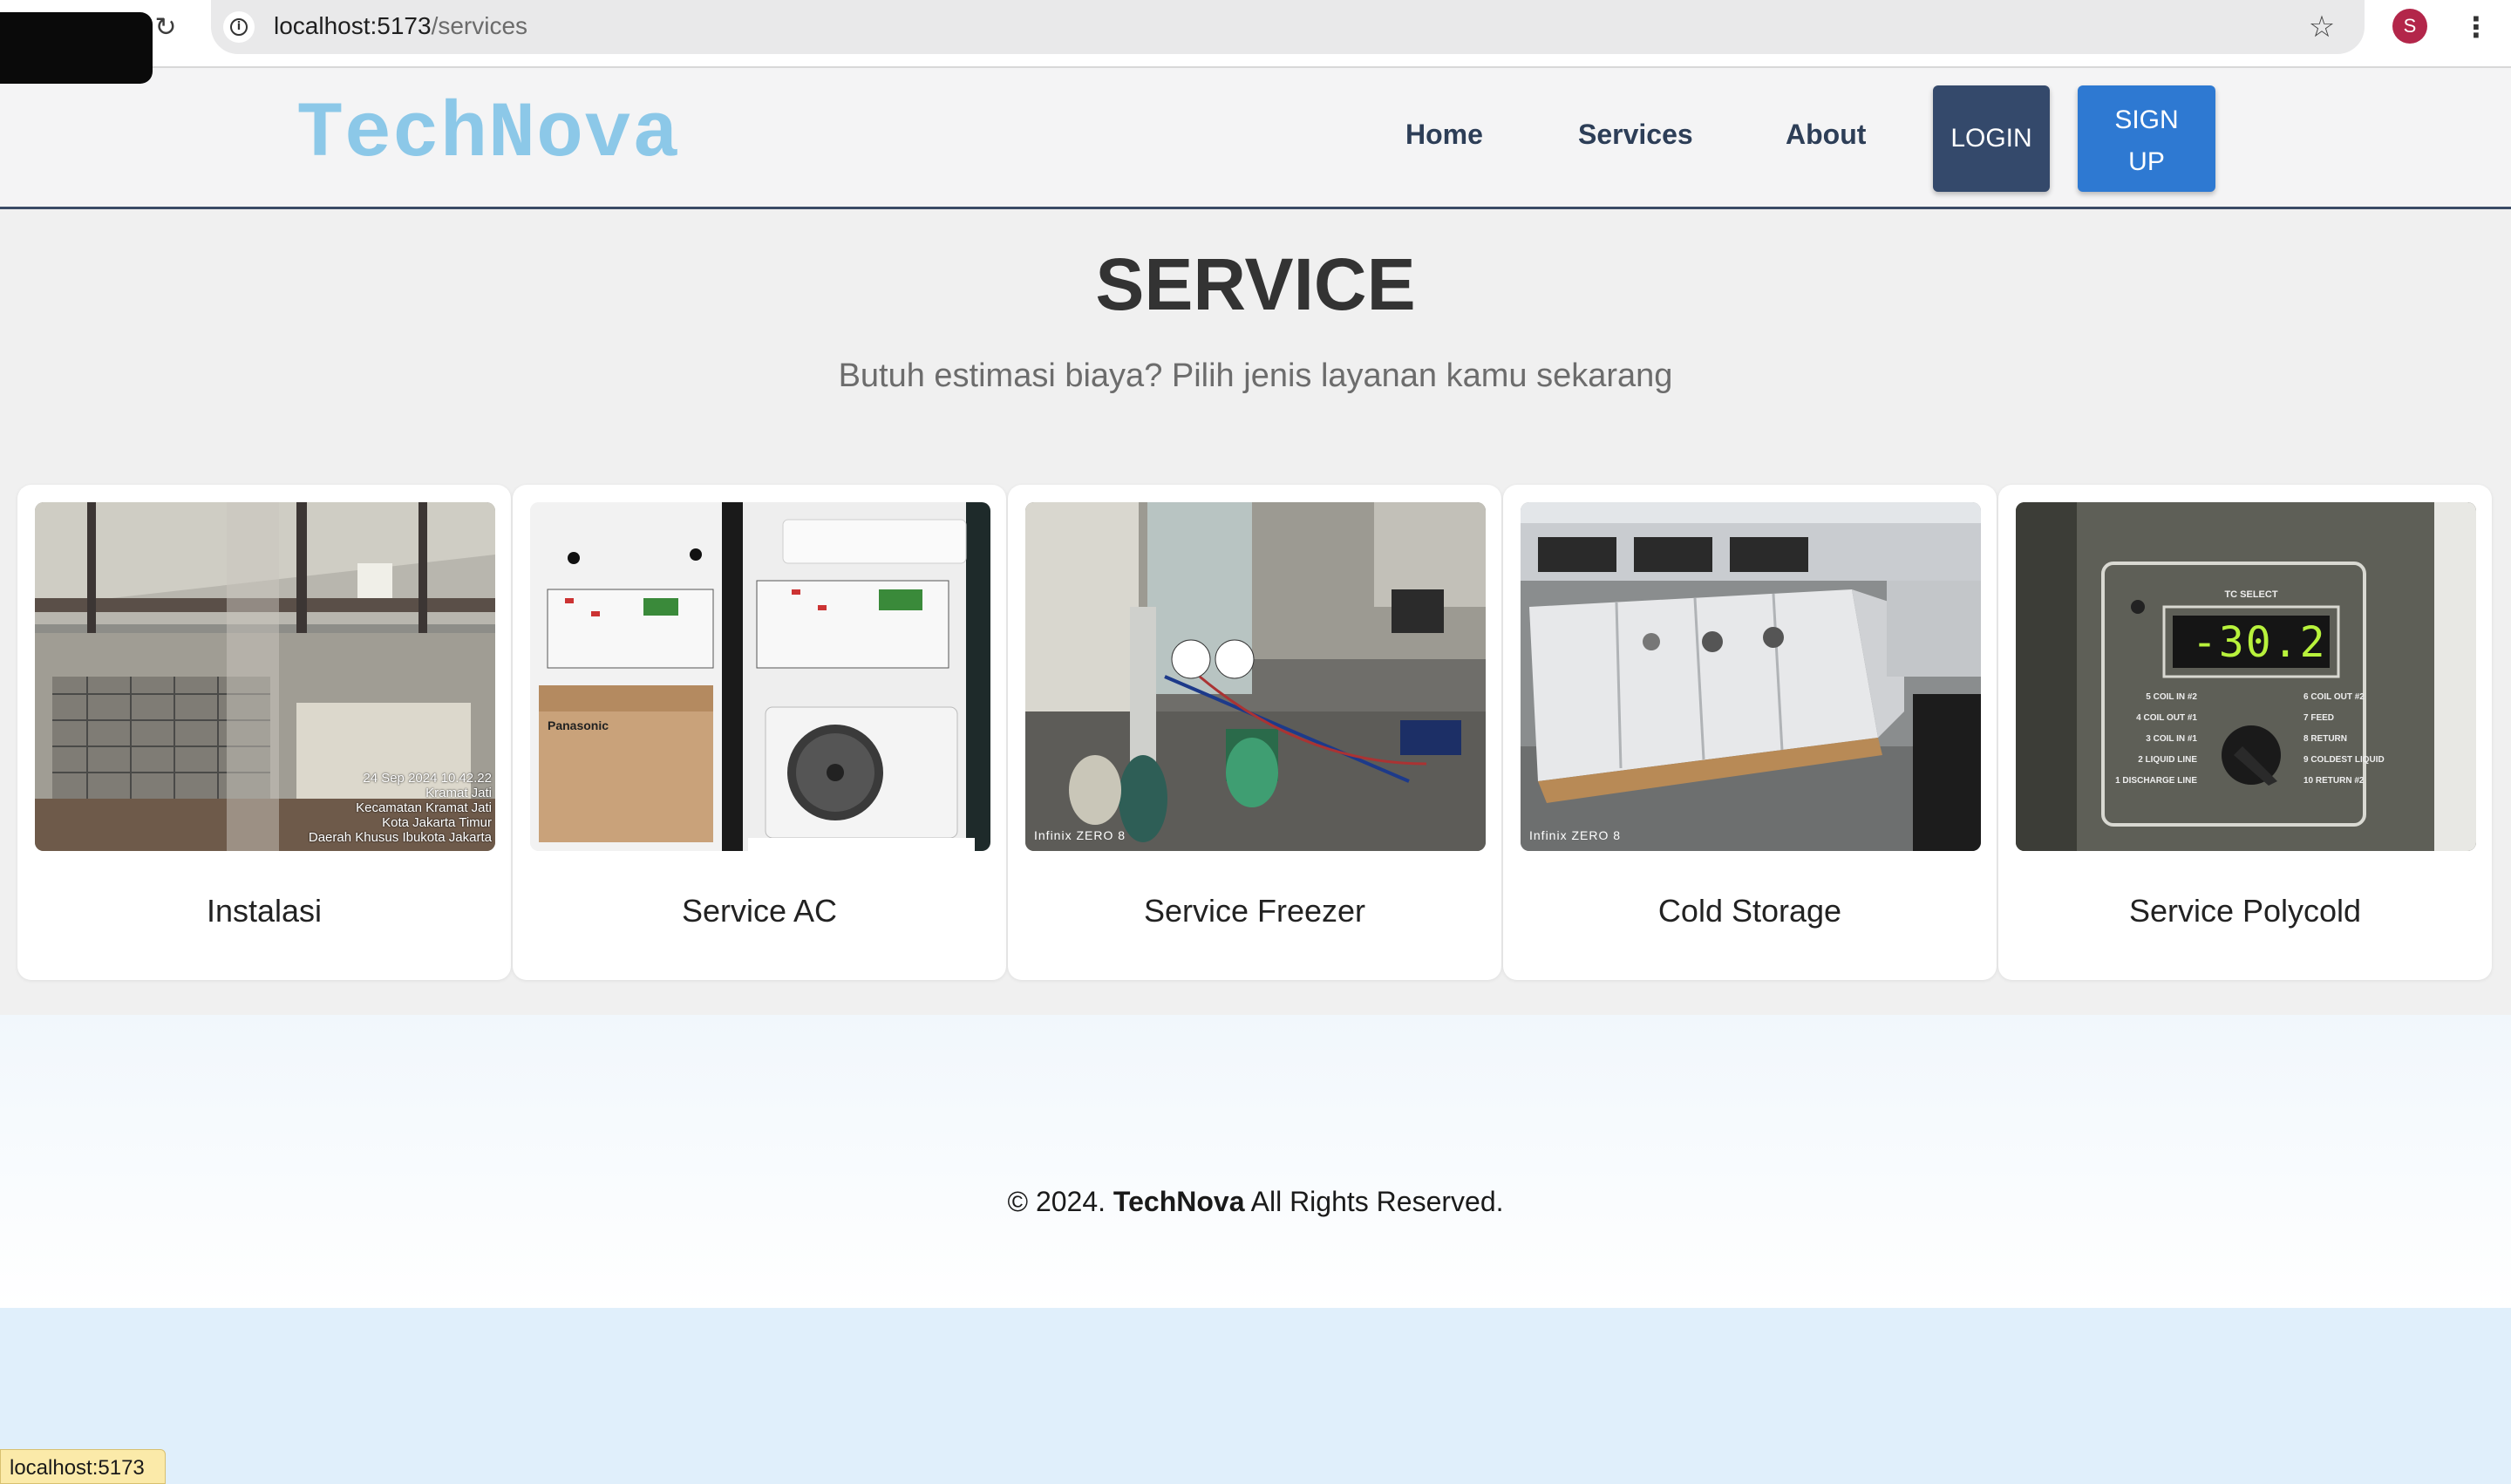 The width and height of the screenshot is (2511, 1484). Describe the element at coordinates (1254, 911) in the screenshot. I see `service-title: Service Freezer` at that location.